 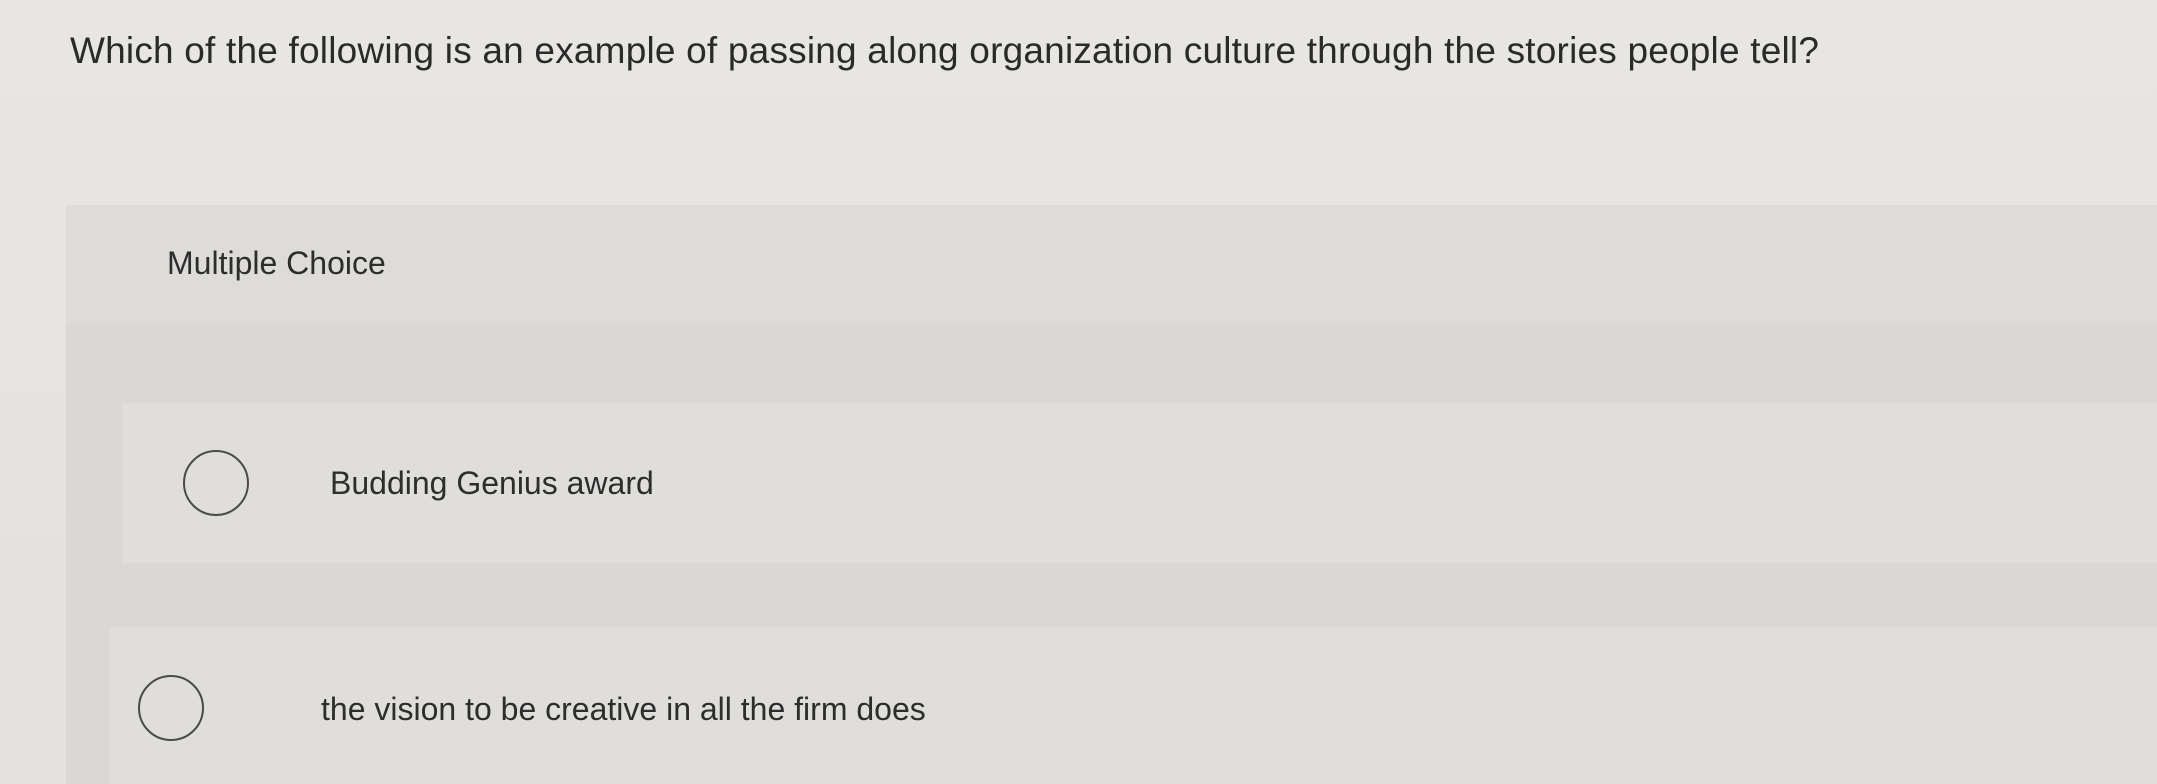 What do you see at coordinates (276, 263) in the screenshot?
I see `choice-type-label: Multiple Choice` at bounding box center [276, 263].